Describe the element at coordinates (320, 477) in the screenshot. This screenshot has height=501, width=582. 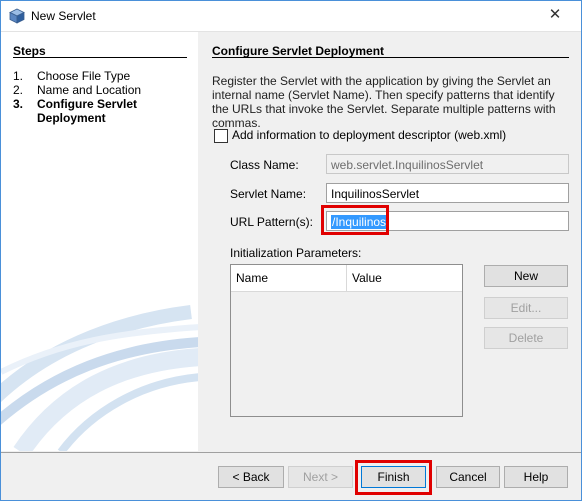
I see `next-button: Next >` at that location.